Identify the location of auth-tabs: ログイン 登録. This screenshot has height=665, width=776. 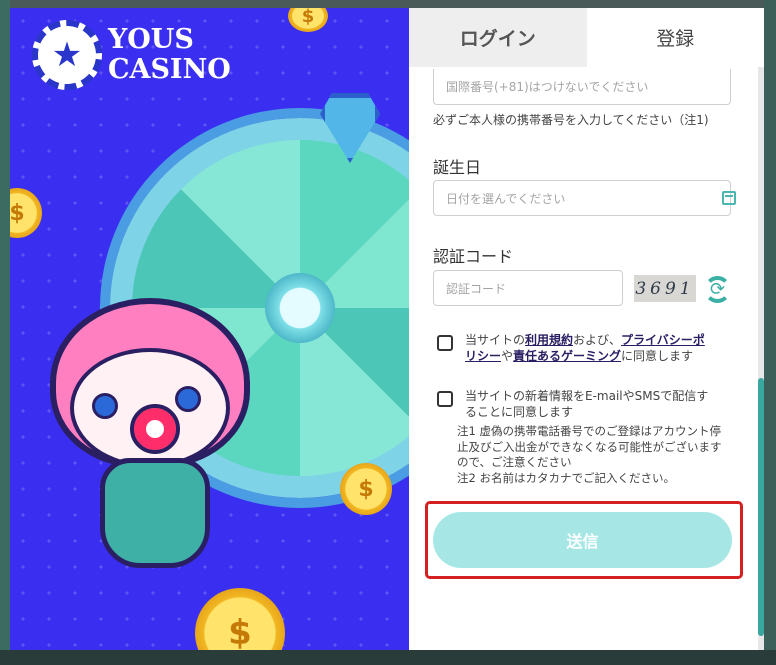
(586, 37).